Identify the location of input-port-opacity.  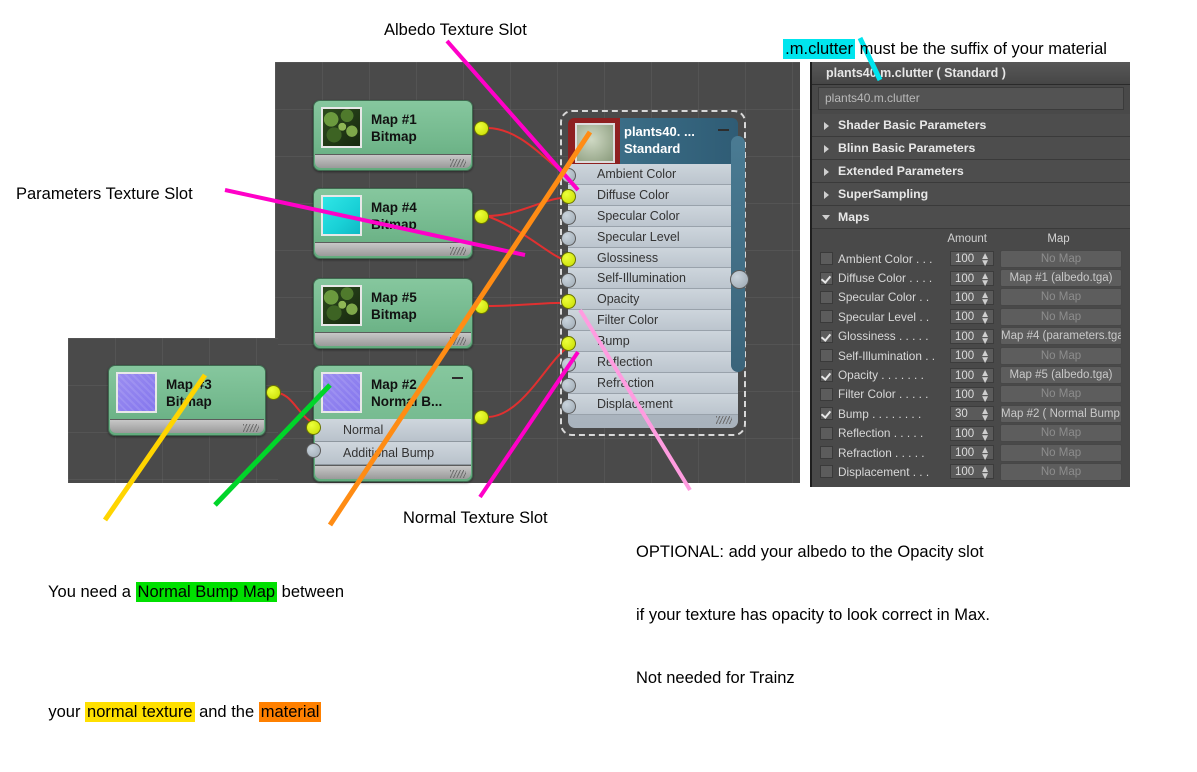
(568, 301).